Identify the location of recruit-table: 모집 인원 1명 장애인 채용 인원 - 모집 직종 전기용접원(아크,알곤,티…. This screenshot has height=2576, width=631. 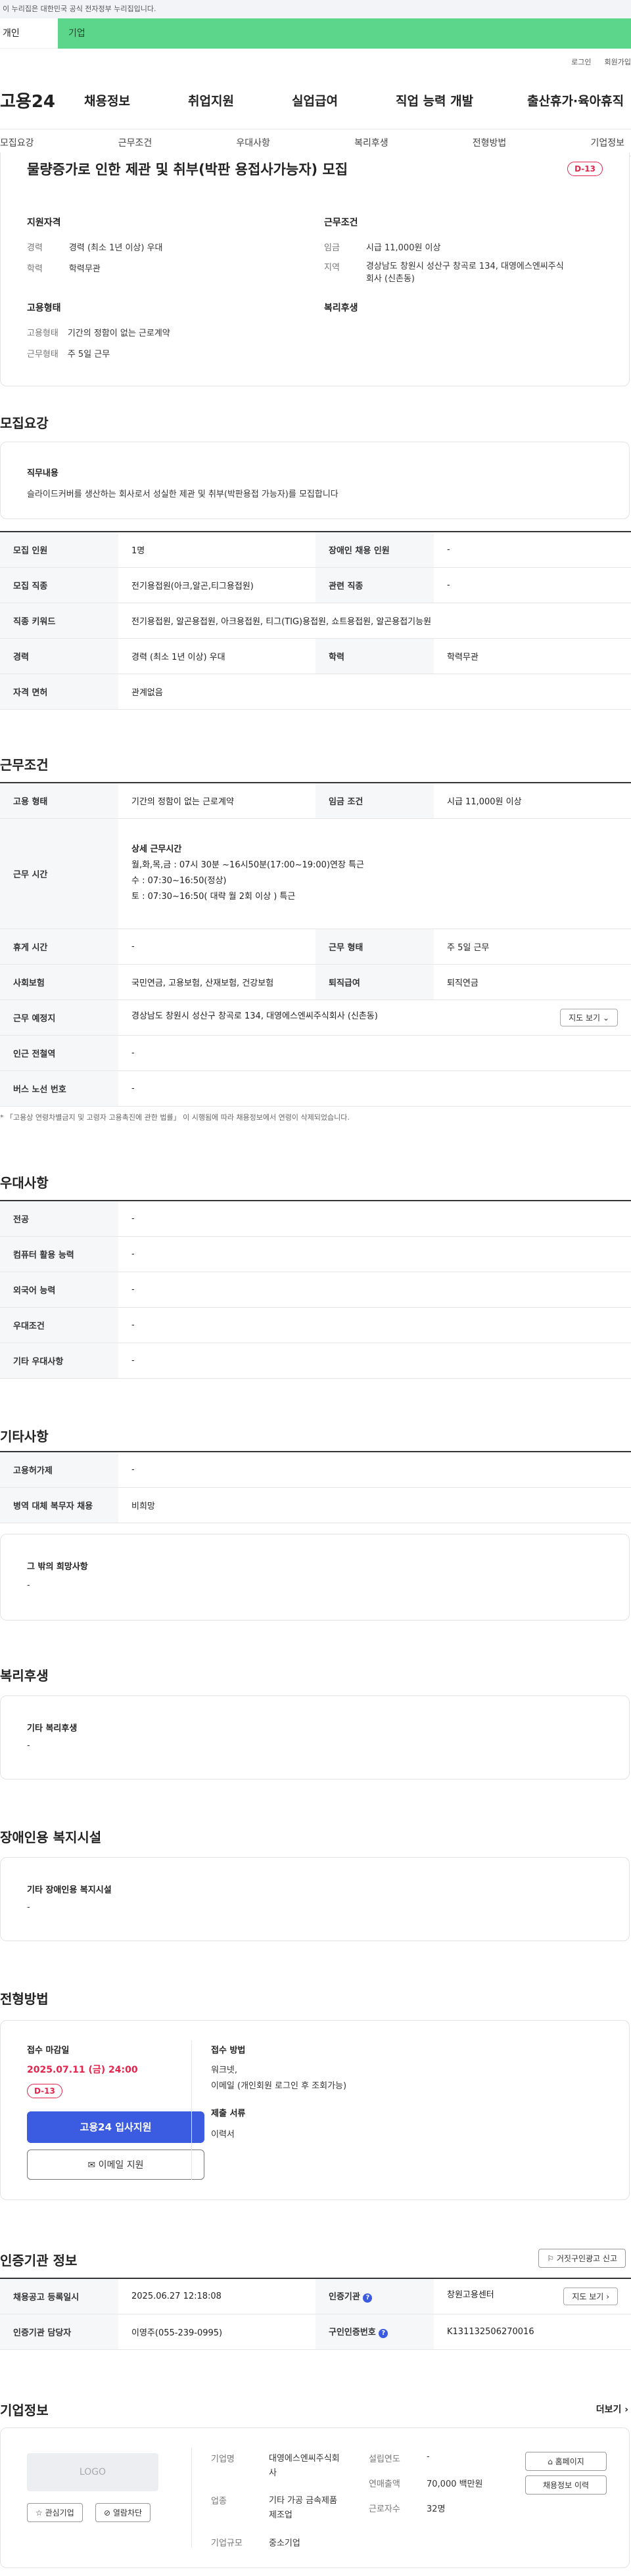
(315, 620).